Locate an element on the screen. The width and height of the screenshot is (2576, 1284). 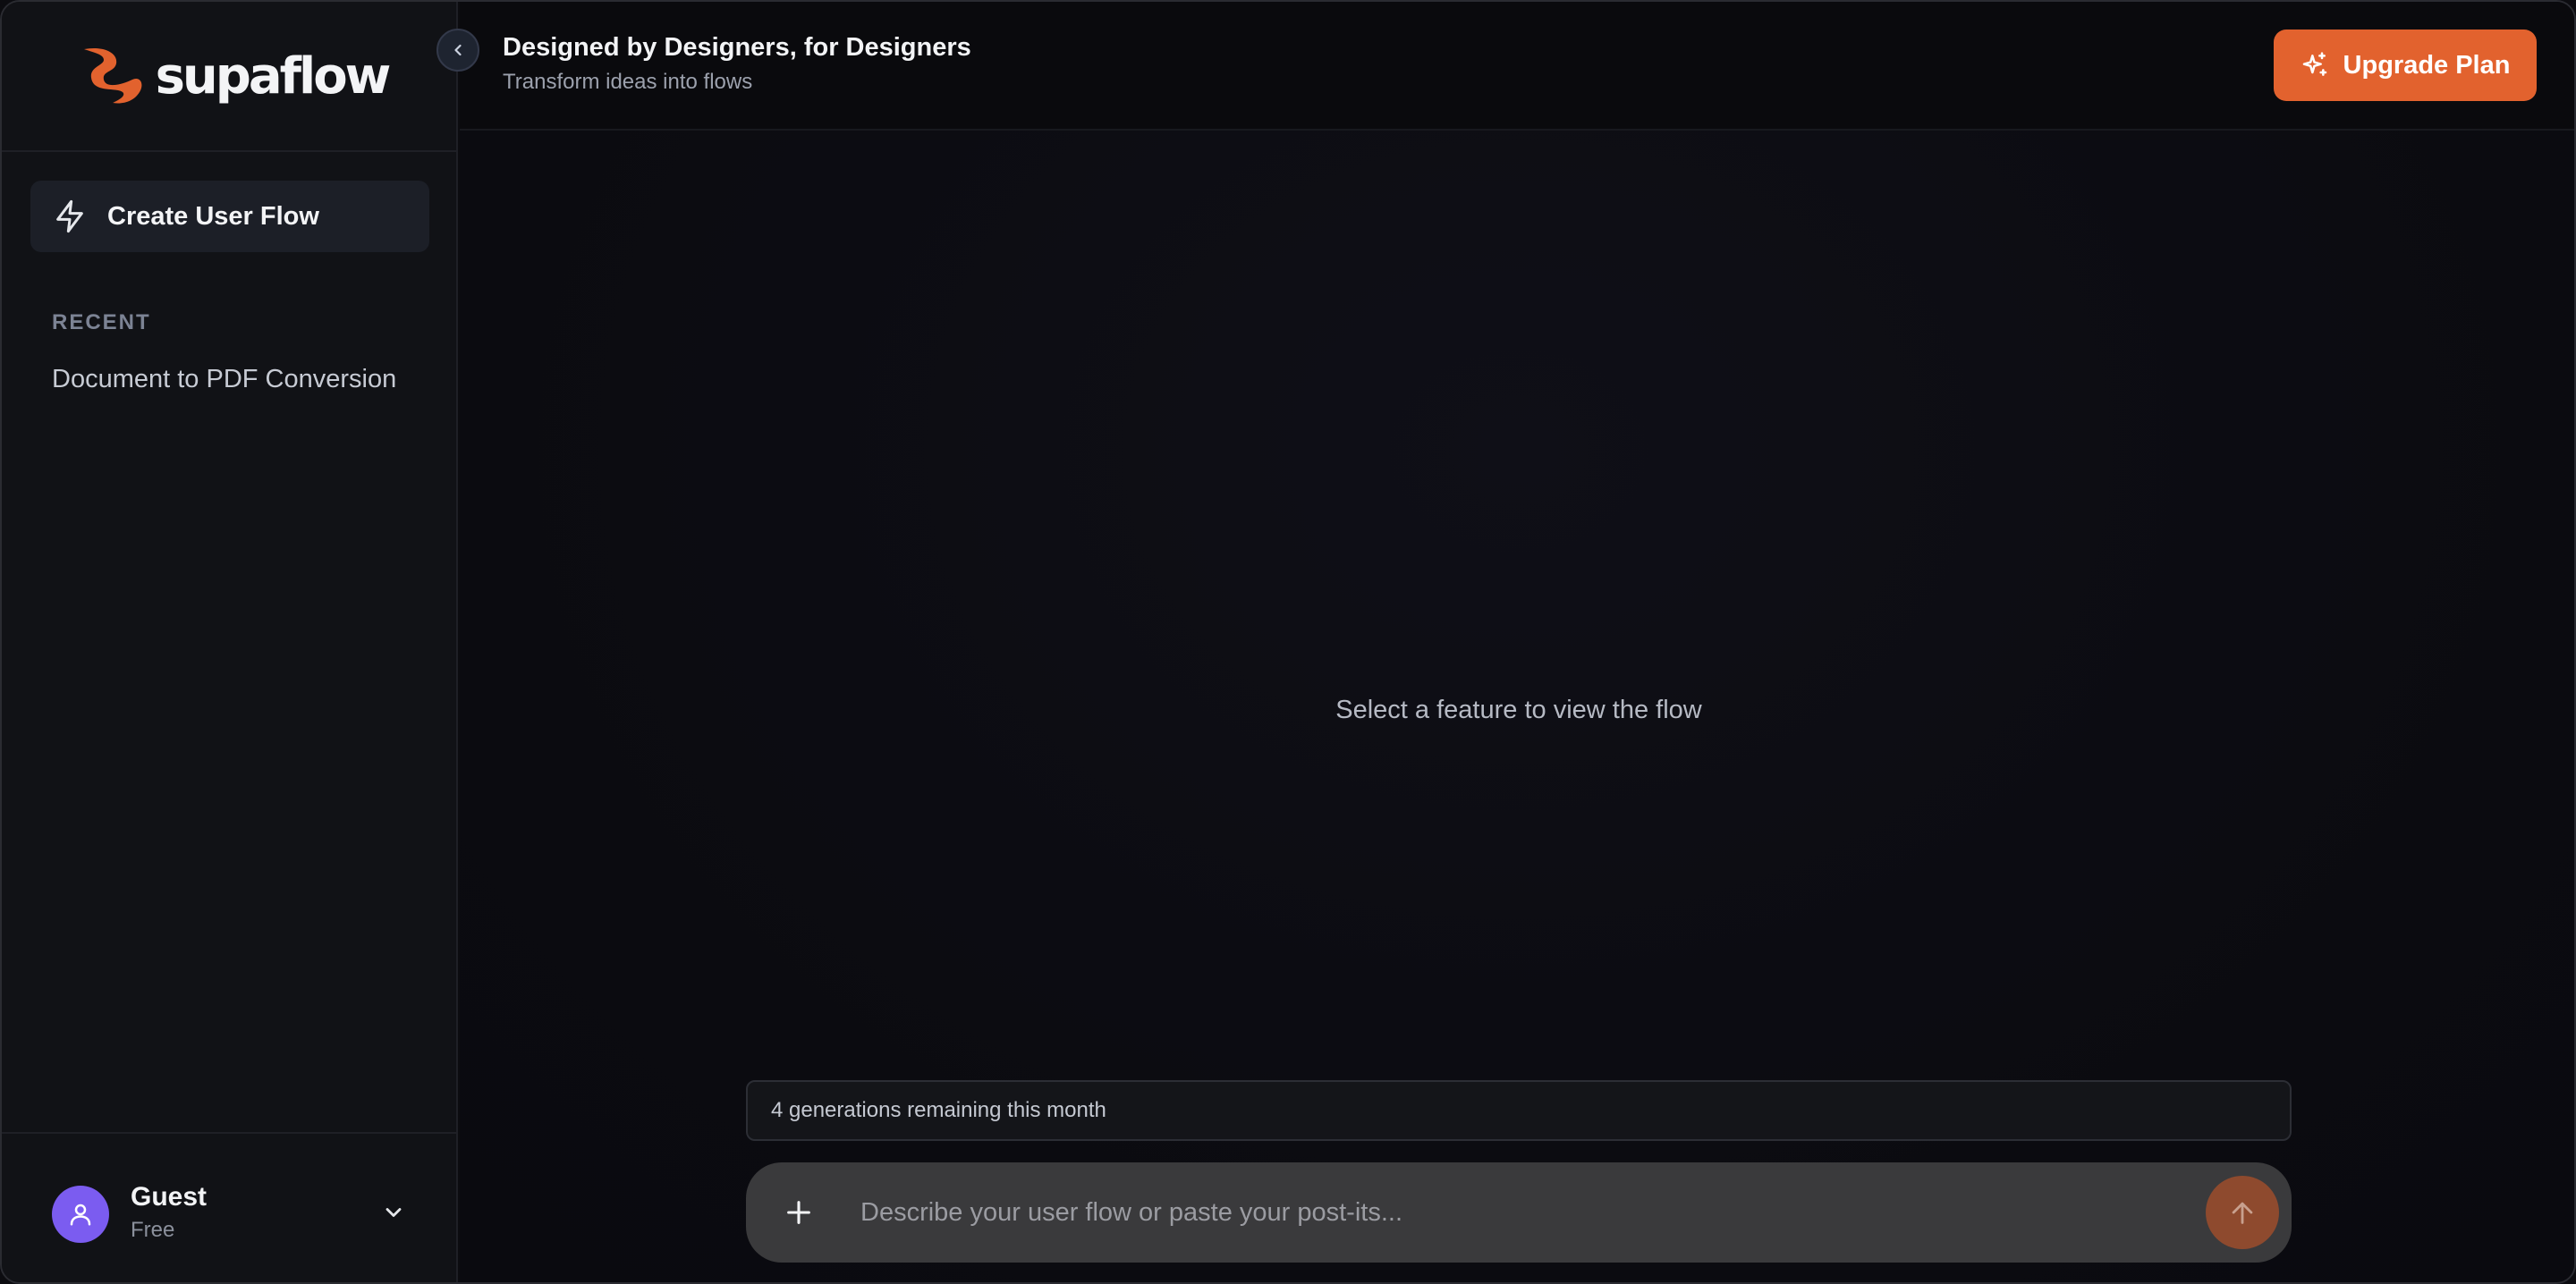
user-name: Guest is located at coordinates (169, 1197).